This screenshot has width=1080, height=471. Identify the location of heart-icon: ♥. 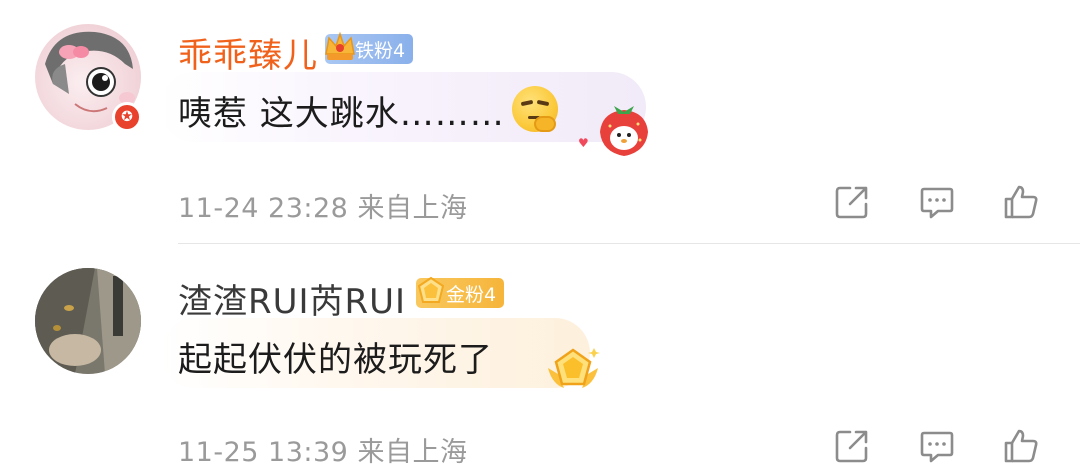
(583, 143).